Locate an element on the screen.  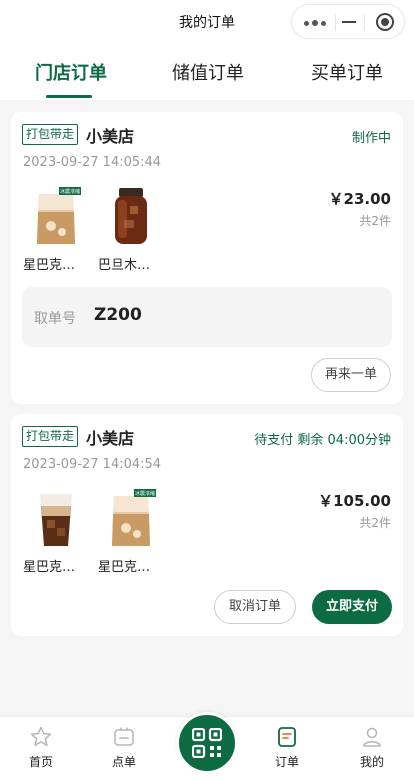
order-list-icon is located at coordinates (287, 737).